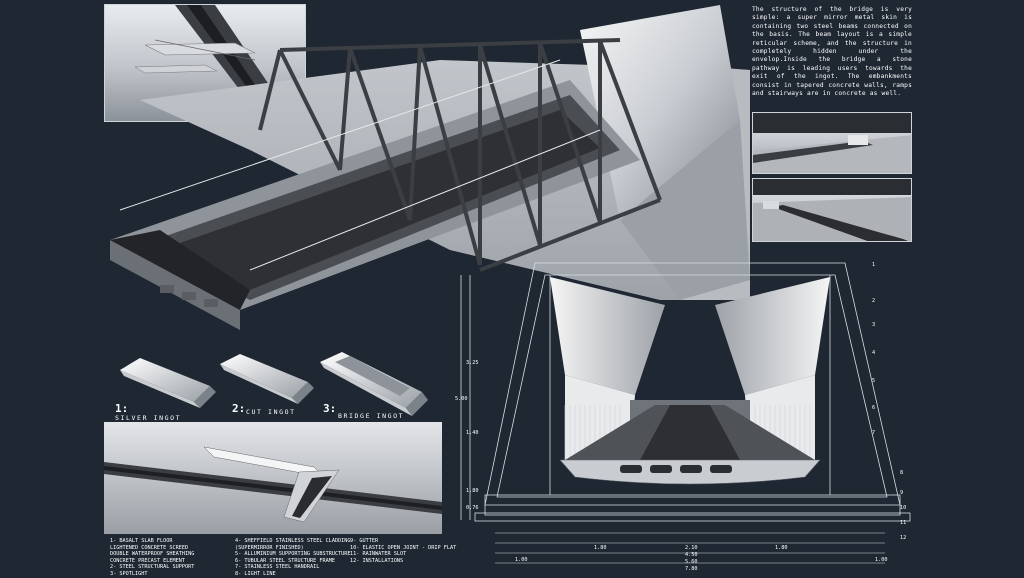 The width and height of the screenshot is (1024, 578). What do you see at coordinates (874, 301) in the screenshot?
I see `section-callout-2: 2` at bounding box center [874, 301].